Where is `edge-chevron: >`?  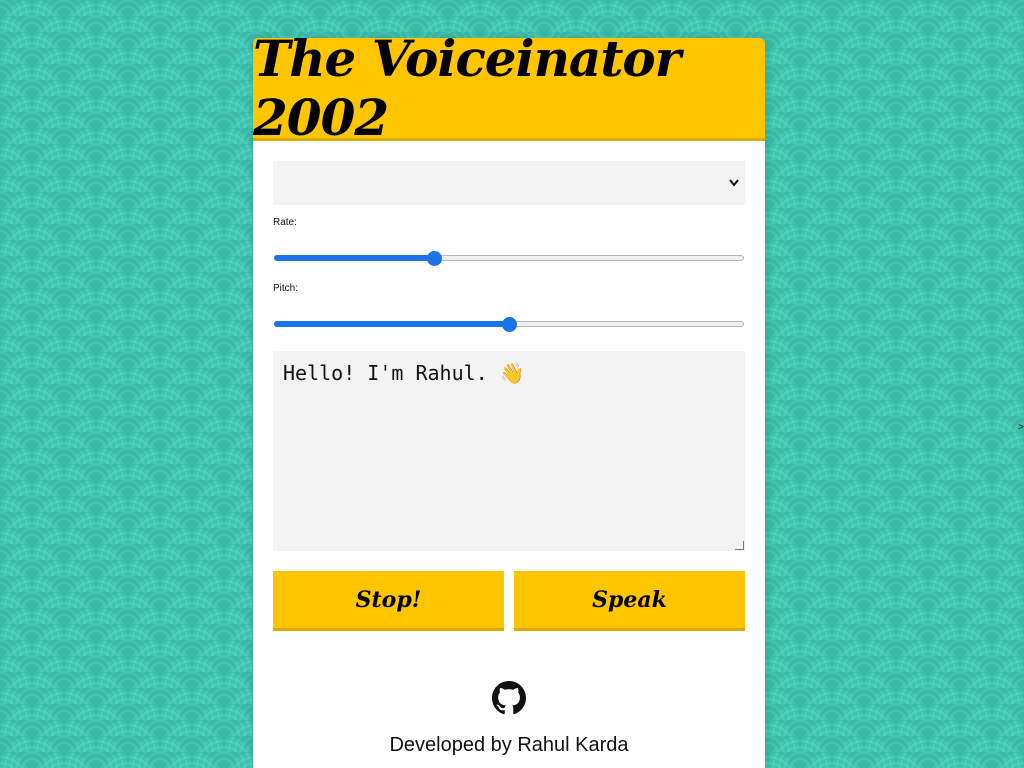 edge-chevron: > is located at coordinates (1021, 427).